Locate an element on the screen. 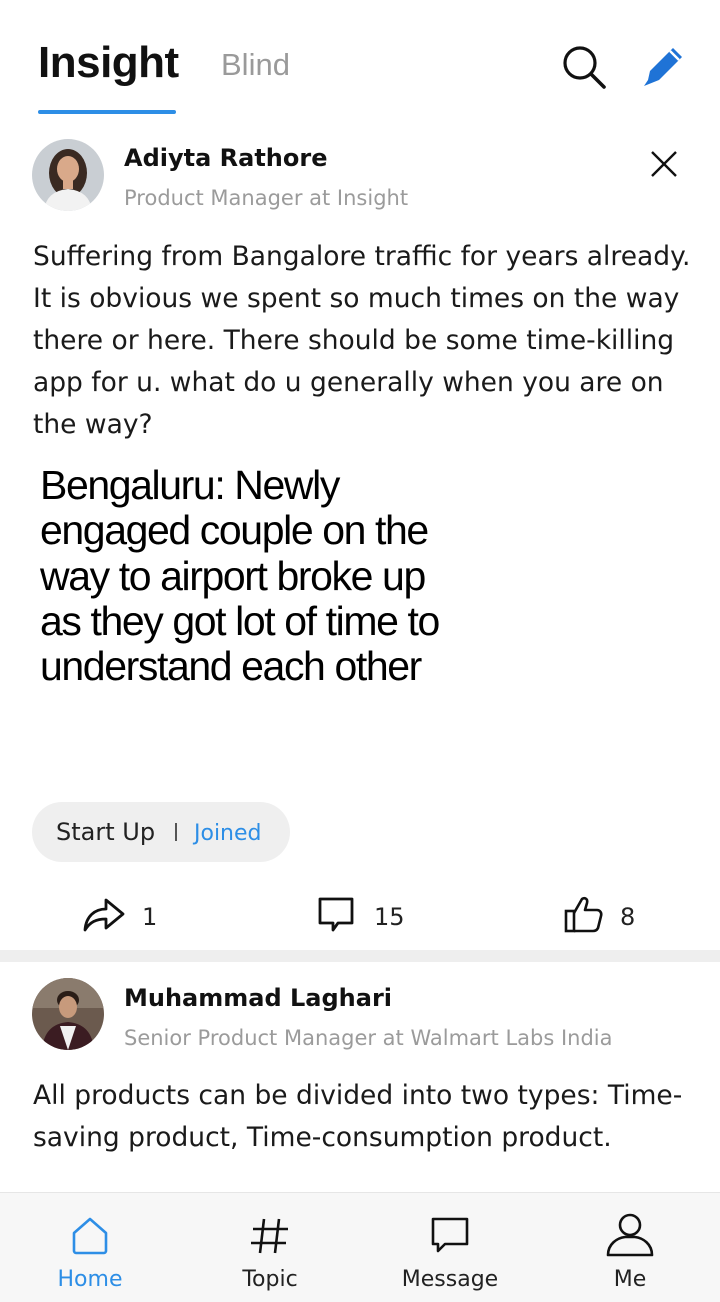 The image size is (720, 1302). thumbs-up-icon is located at coordinates (583, 914).